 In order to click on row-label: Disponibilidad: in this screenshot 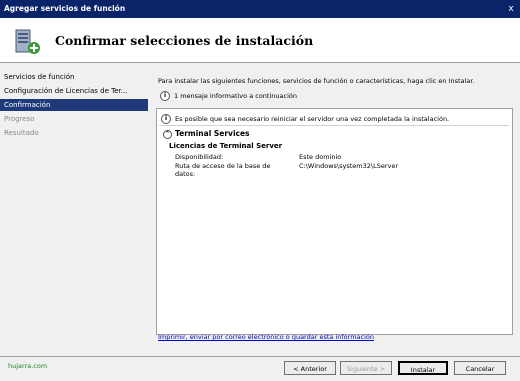, I will do `click(199, 157)`.